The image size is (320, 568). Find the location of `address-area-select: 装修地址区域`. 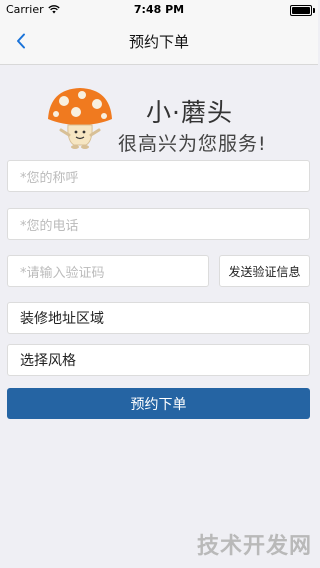

address-area-select: 装修地址区域 is located at coordinates (158, 318).